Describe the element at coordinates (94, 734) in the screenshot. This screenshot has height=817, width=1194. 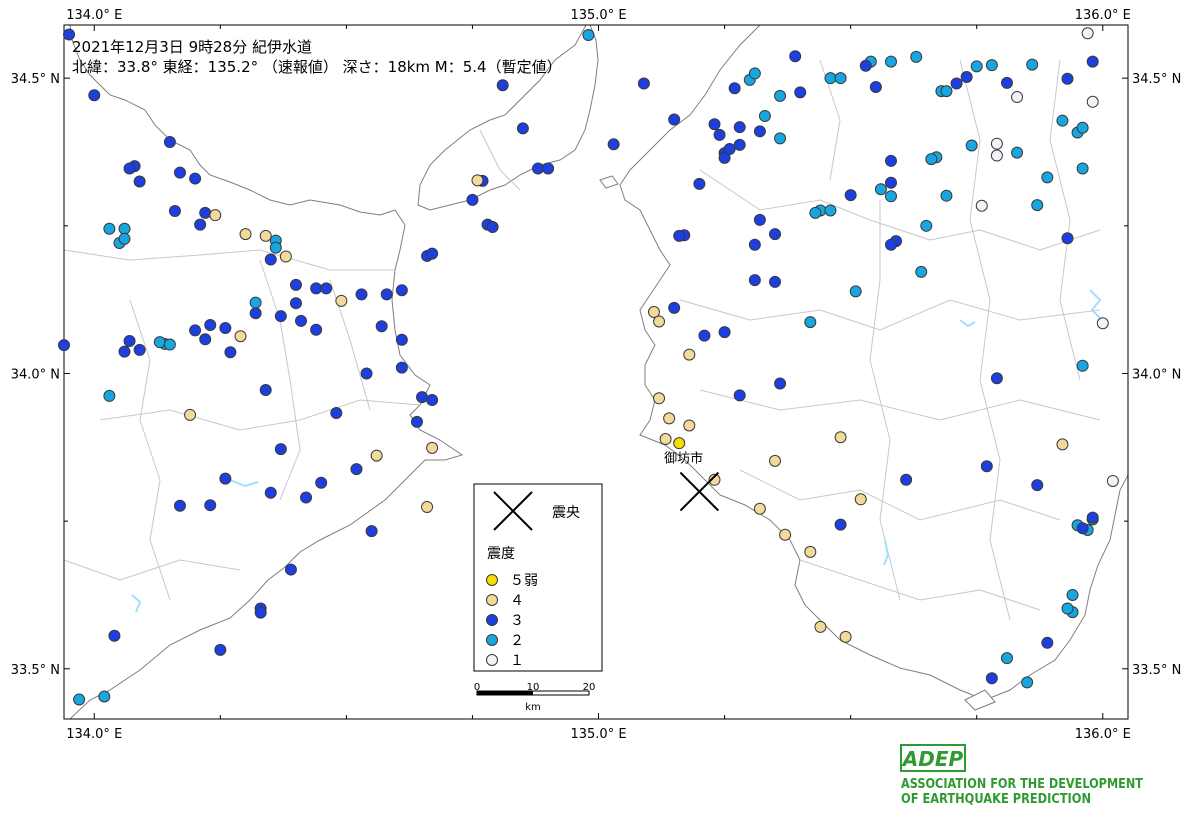
I see `axis-label-bottom: 134.0° E` at that location.